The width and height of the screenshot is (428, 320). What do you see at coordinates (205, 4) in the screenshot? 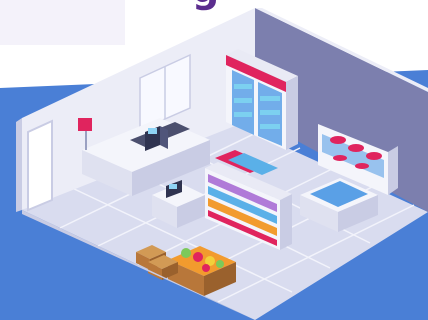
I see `headline-fragment: g` at bounding box center [205, 4].